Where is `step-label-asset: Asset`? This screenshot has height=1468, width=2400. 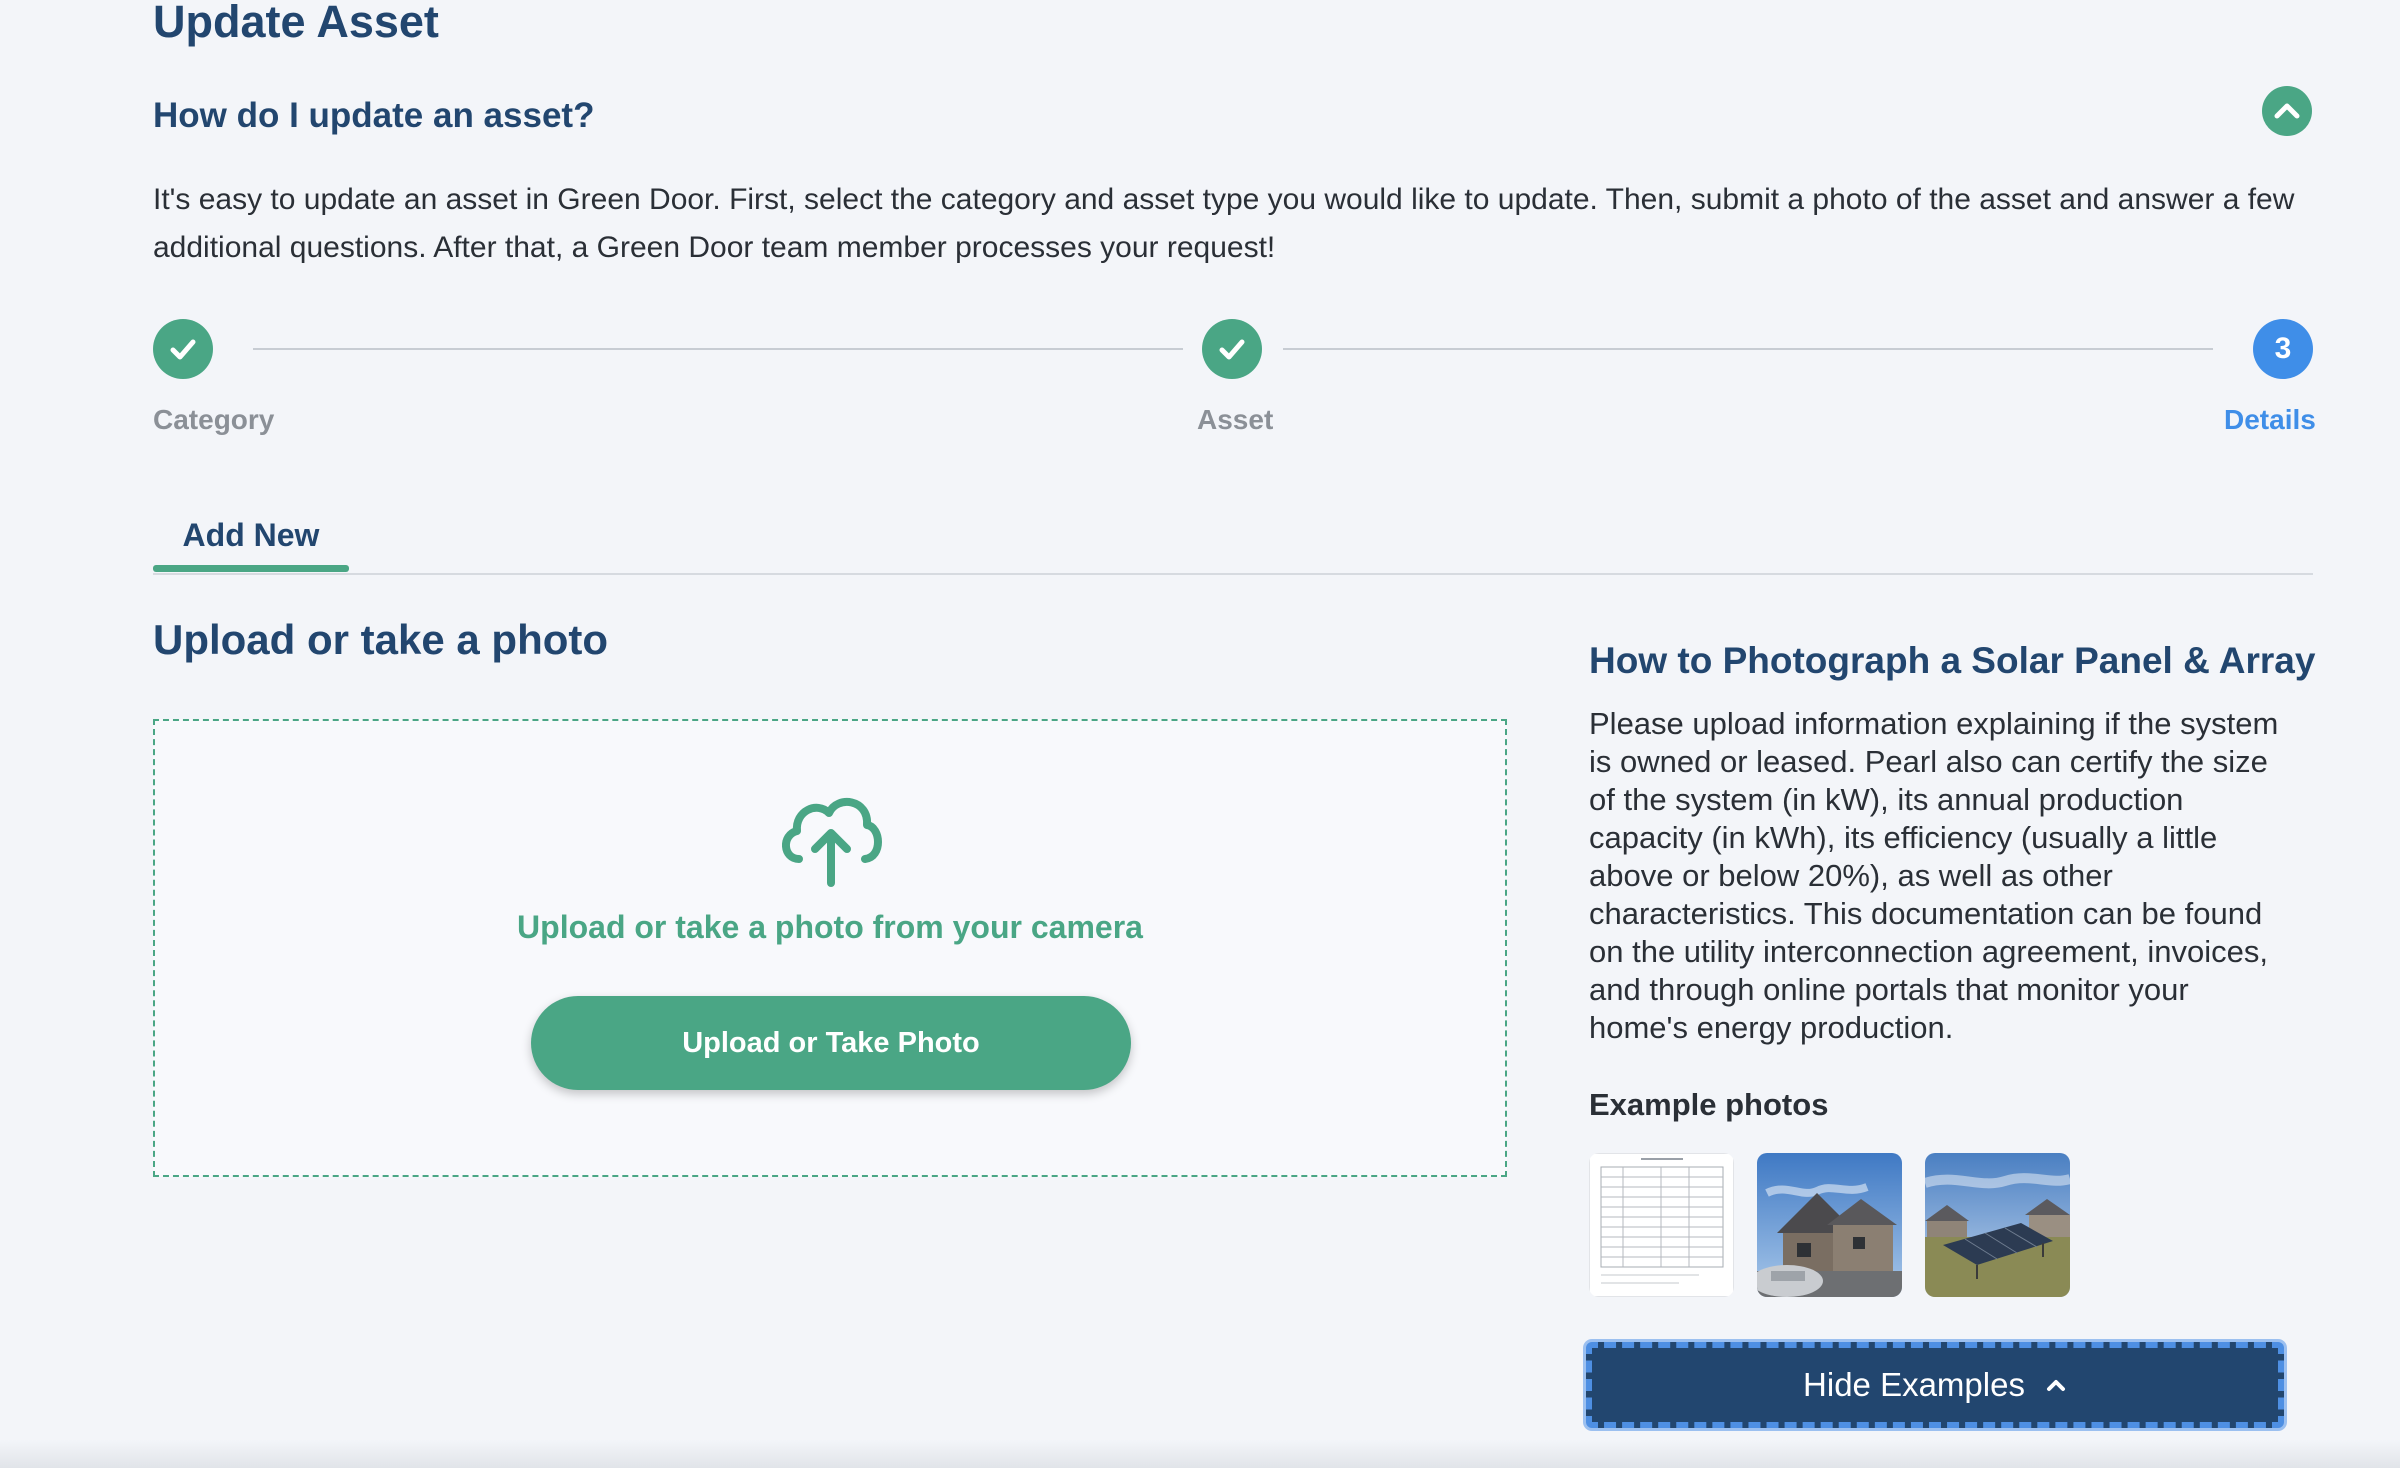
step-label-asset: Asset is located at coordinates (1235, 419).